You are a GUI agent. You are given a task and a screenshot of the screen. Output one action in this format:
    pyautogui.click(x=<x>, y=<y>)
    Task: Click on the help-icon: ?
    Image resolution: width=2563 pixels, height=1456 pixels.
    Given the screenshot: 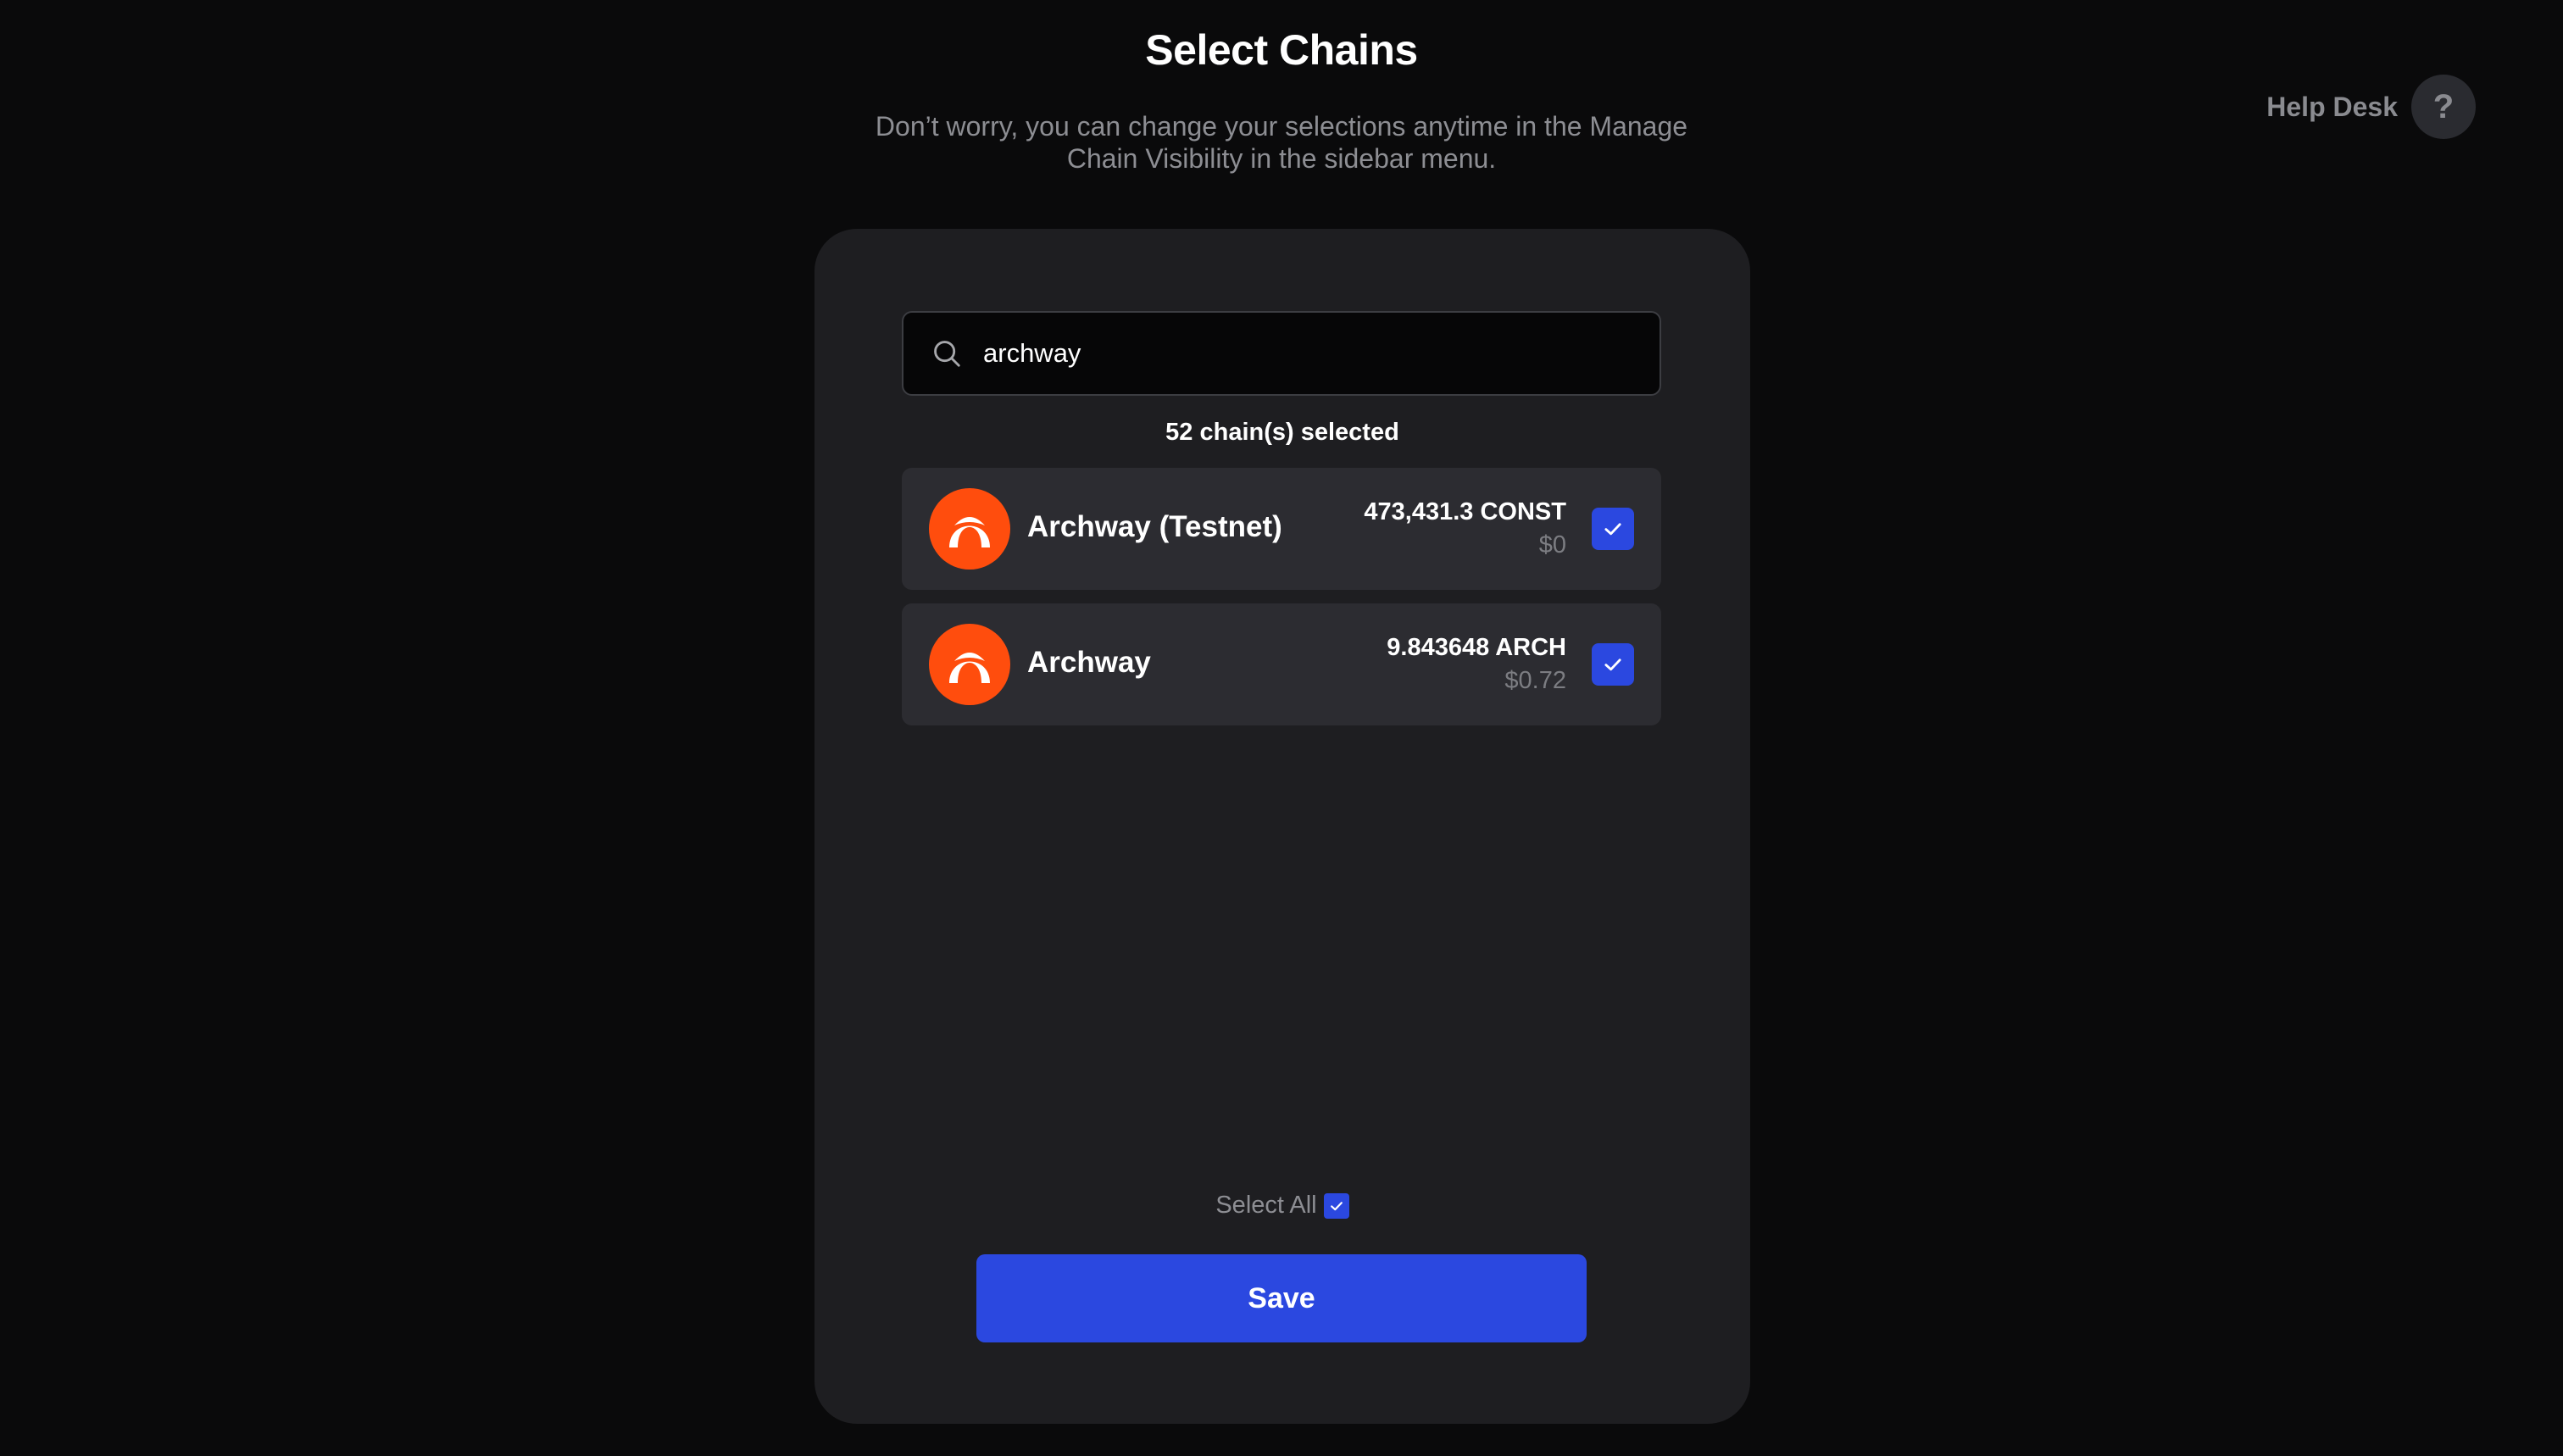 What is the action you would take?
    pyautogui.click(x=2443, y=107)
    